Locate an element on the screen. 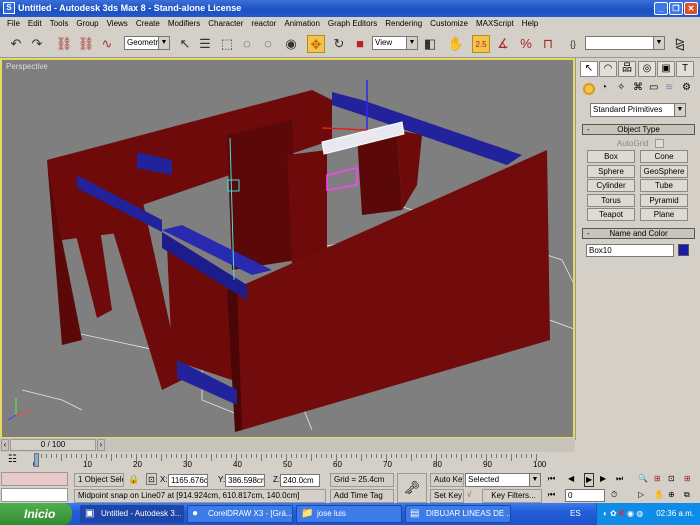 This screenshot has width=700, height=525. menu-rendering: Rendering is located at coordinates (403, 24).